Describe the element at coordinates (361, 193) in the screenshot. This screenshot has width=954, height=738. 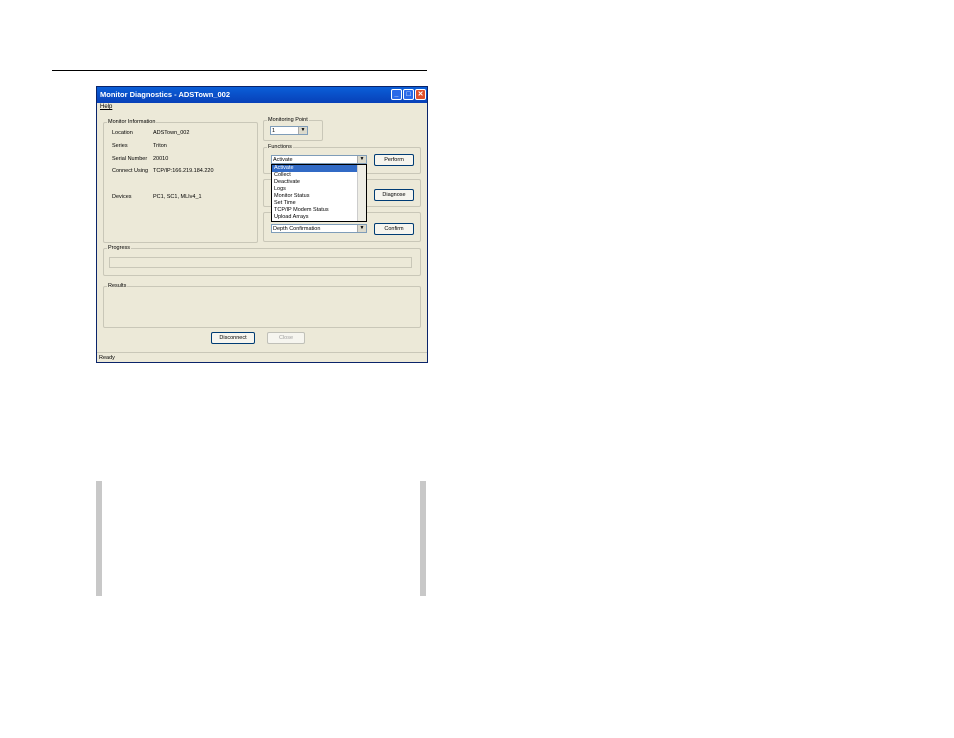
I see `dropdown-scrollbar` at that location.